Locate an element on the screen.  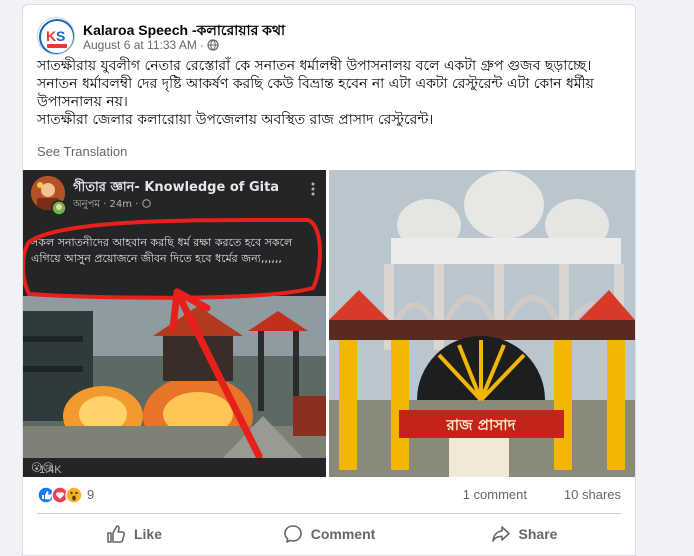
reaction-count: 9 is located at coordinates (90, 494).